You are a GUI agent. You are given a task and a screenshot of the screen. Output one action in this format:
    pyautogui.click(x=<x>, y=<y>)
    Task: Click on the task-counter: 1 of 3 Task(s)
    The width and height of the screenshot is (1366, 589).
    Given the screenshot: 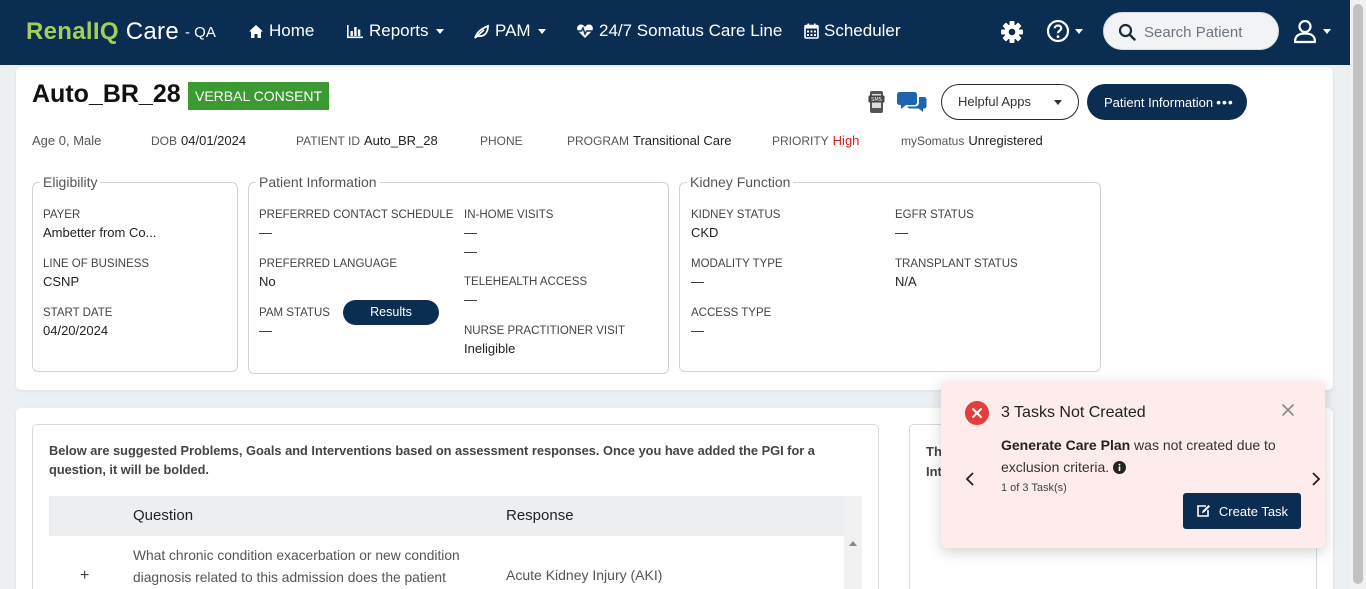 What is the action you would take?
    pyautogui.click(x=1034, y=488)
    